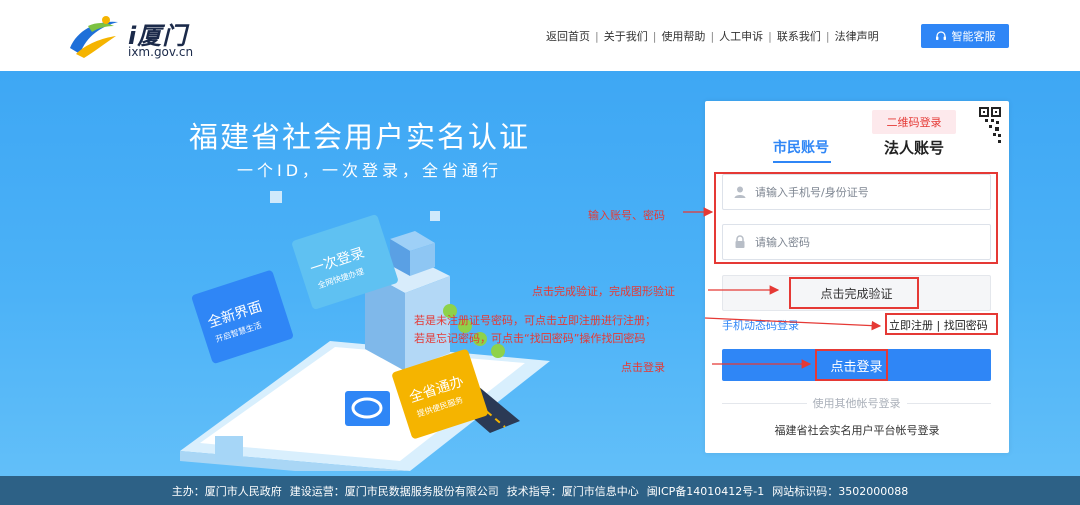  What do you see at coordinates (626, 36) in the screenshot?
I see `nav-about-link: 关于我们` at bounding box center [626, 36].